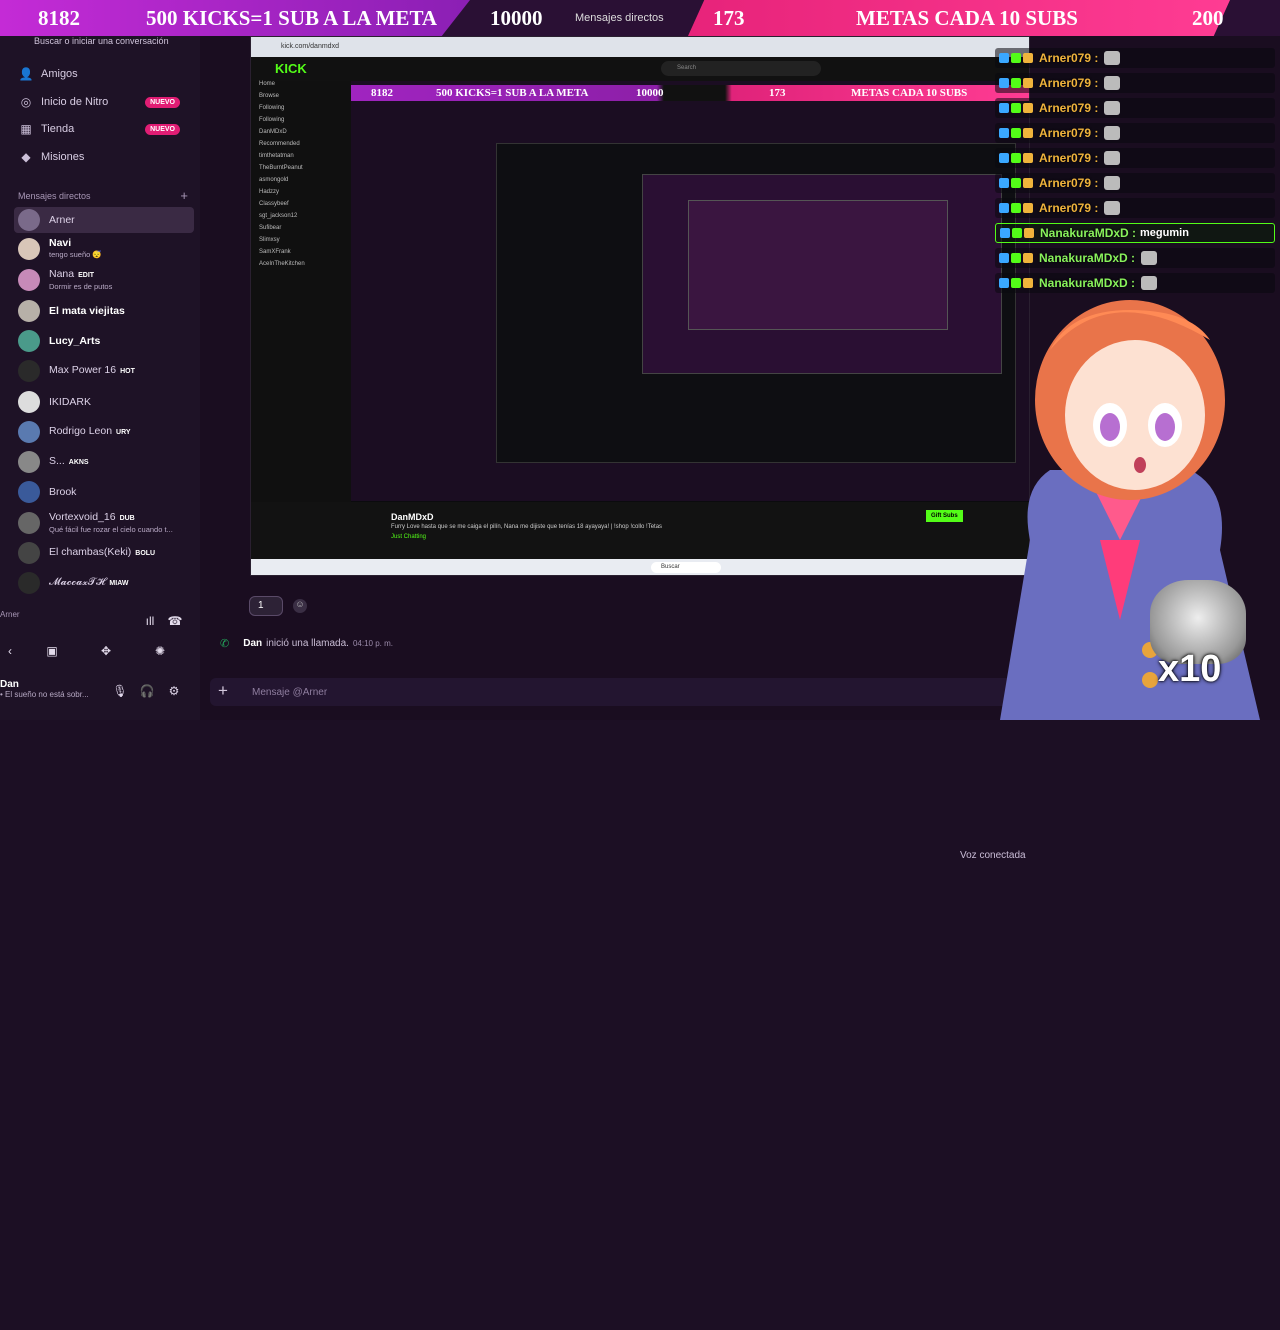 The height and width of the screenshot is (1330, 1280). I want to click on effects-icon: ✺, so click(160, 653).